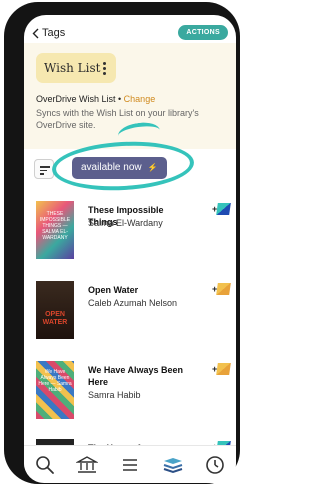 The image size is (320, 486). Describe the element at coordinates (138, 290) in the screenshot. I see `book-title: Open Water` at that location.